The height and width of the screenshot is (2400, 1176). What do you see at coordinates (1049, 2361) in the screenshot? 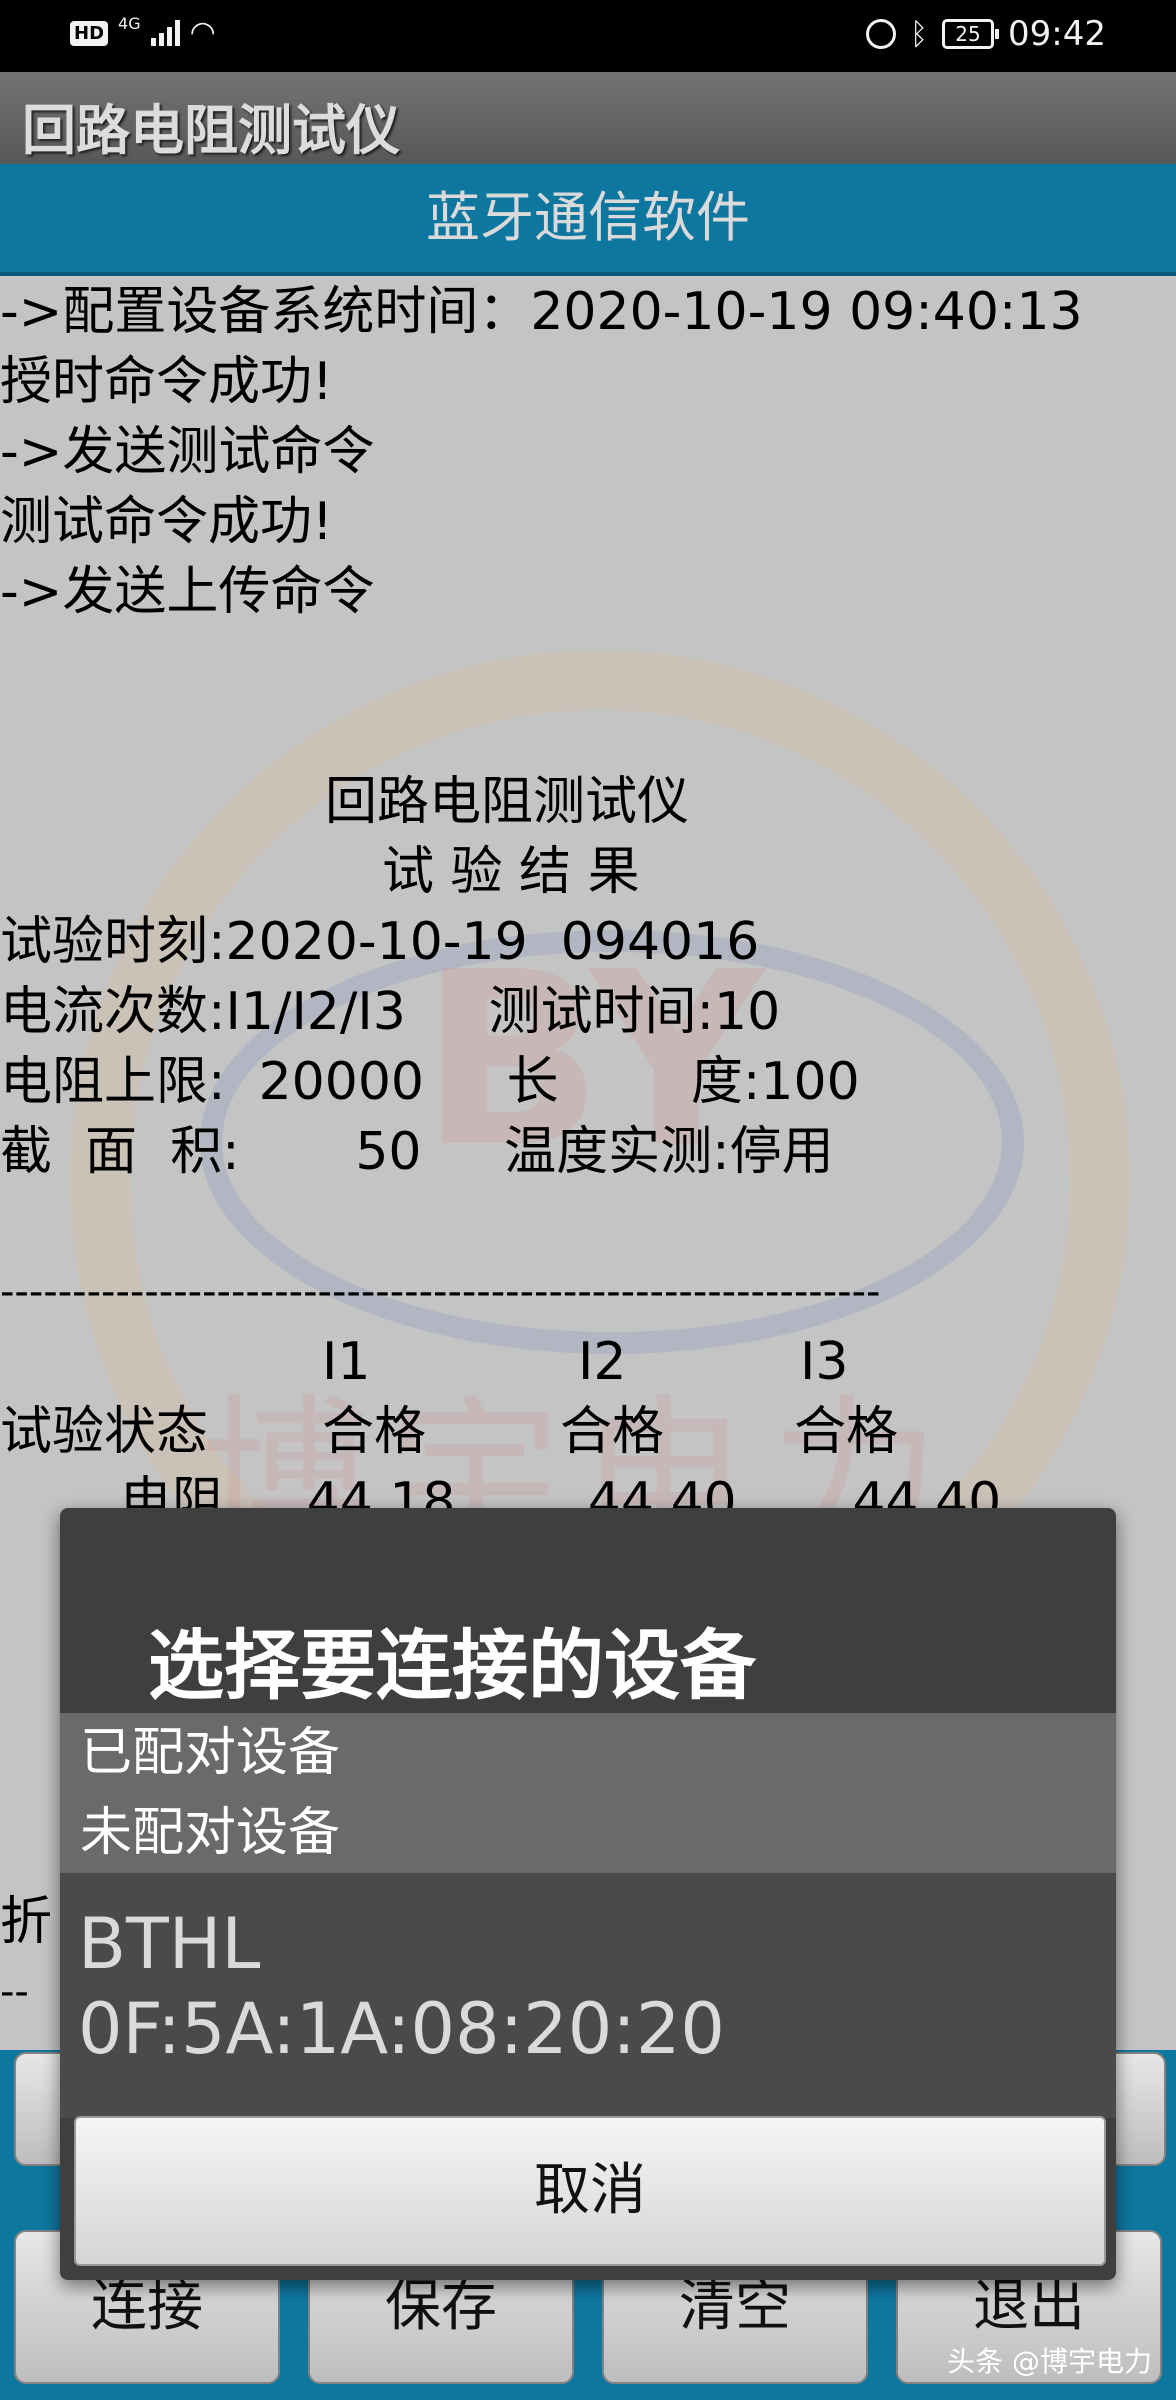
I see `credit-watermark: 头条 @博宇电力` at bounding box center [1049, 2361].